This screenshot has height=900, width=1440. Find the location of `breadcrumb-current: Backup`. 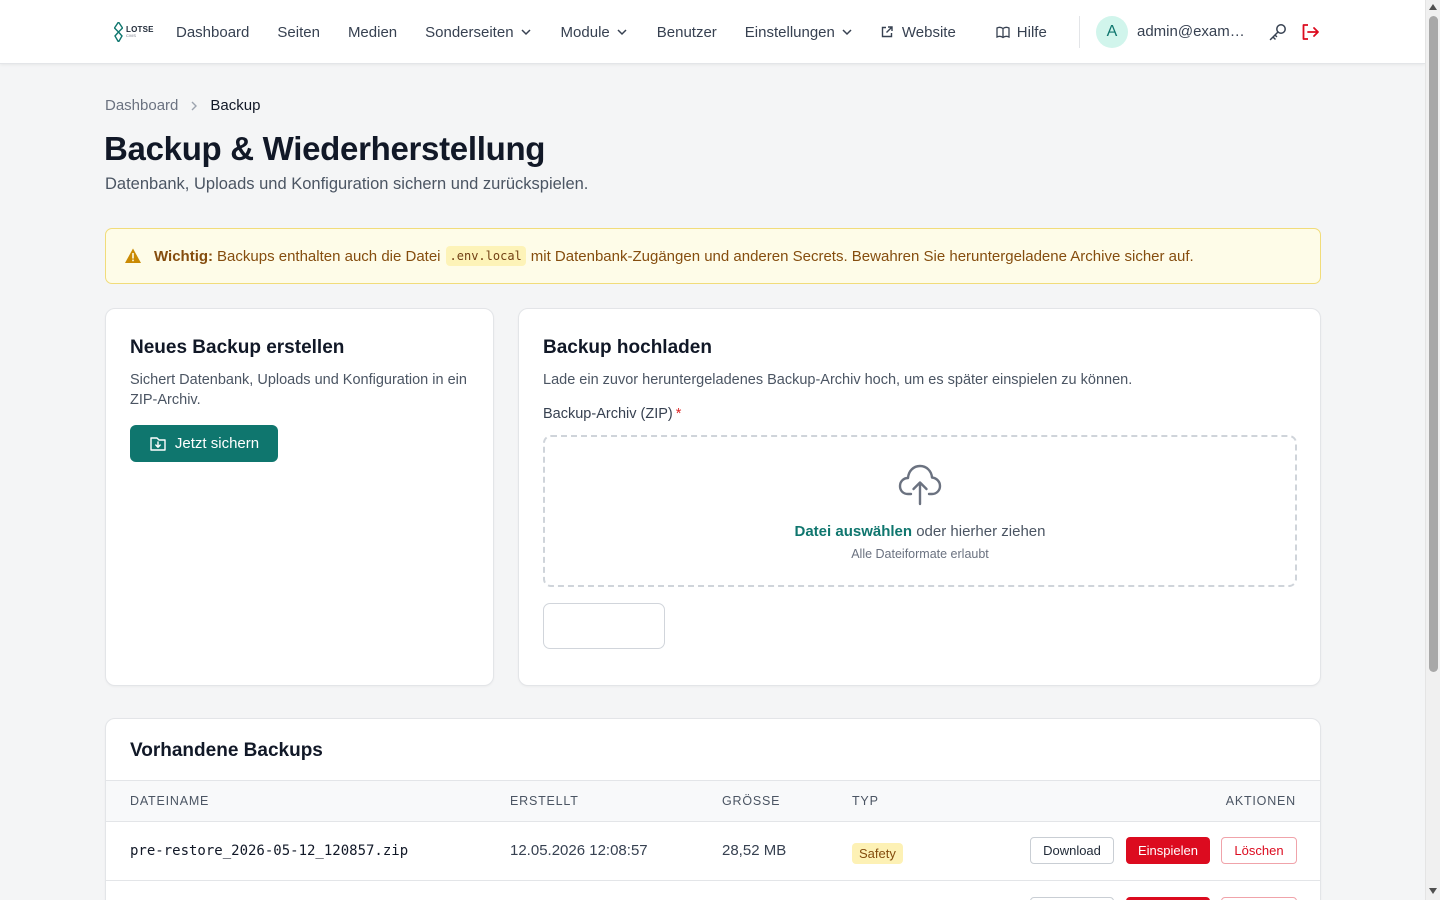

breadcrumb-current: Backup is located at coordinates (235, 105).